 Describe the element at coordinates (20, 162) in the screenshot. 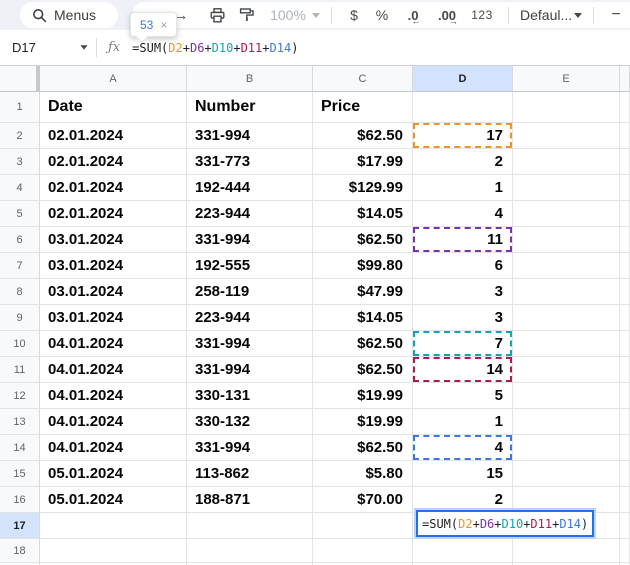

I see `row-header: 3` at that location.